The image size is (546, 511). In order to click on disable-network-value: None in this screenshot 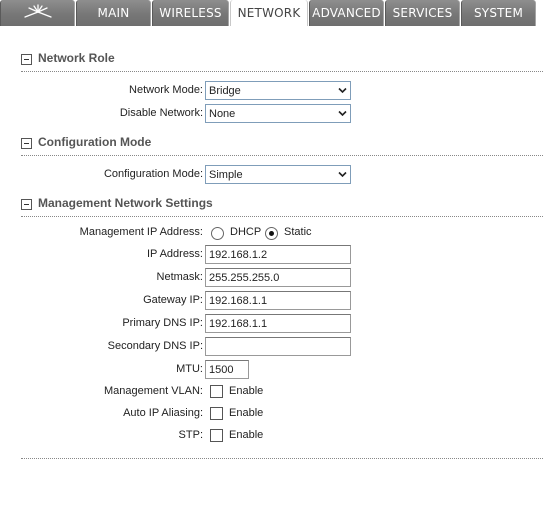, I will do `click(222, 114)`.